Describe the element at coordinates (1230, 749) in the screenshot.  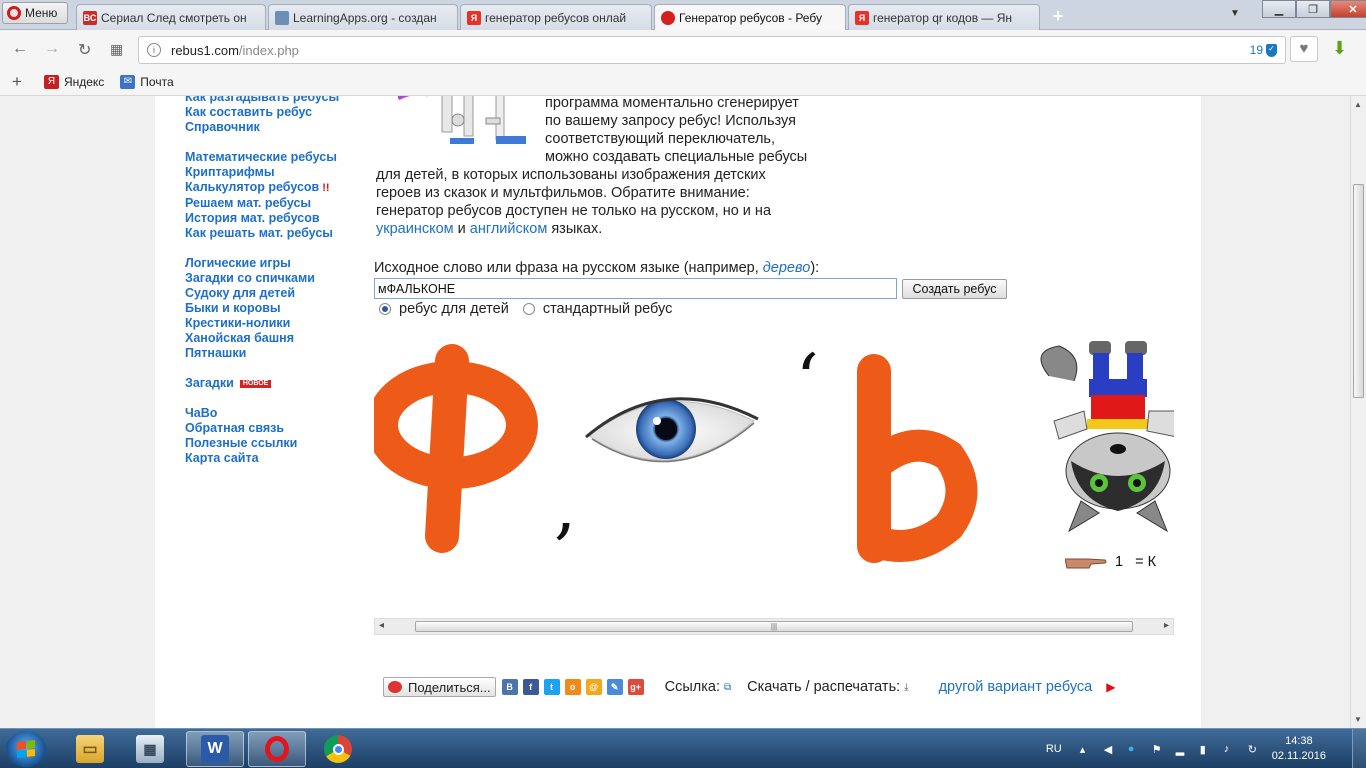
I see `speaker-icon: ♪` at that location.